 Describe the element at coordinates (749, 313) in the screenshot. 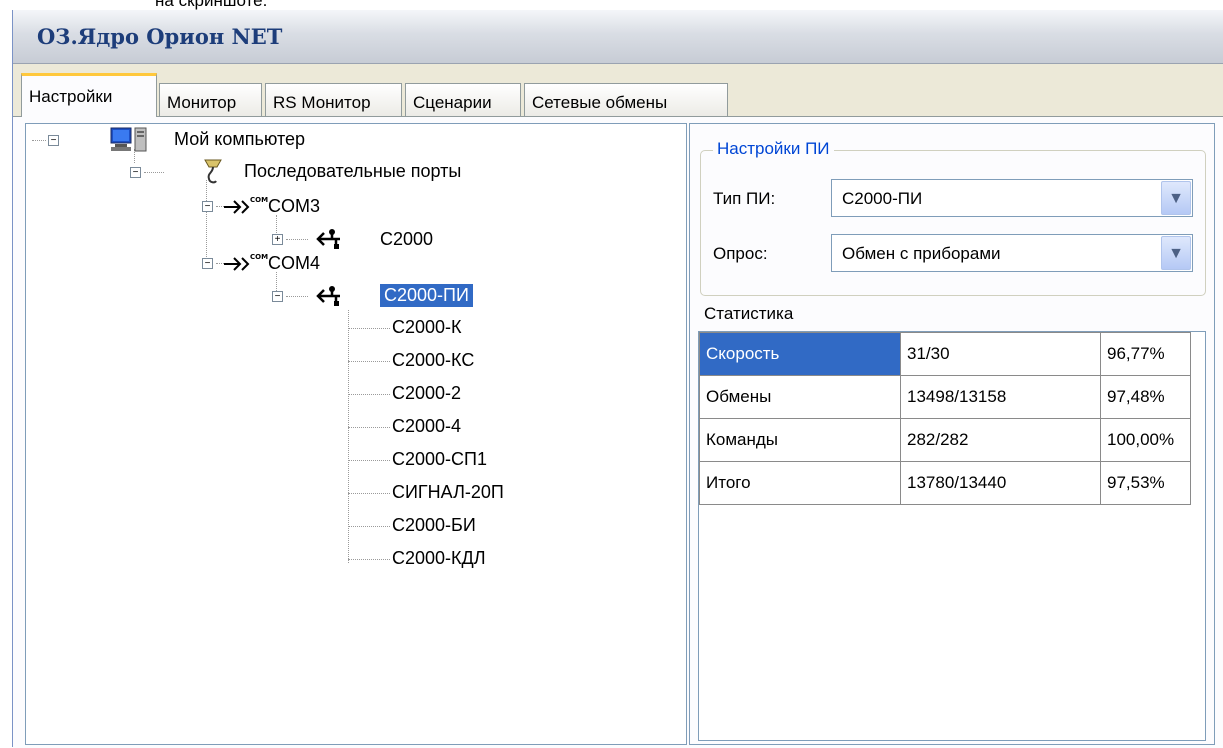

I see `statistics-title: Статистика` at that location.